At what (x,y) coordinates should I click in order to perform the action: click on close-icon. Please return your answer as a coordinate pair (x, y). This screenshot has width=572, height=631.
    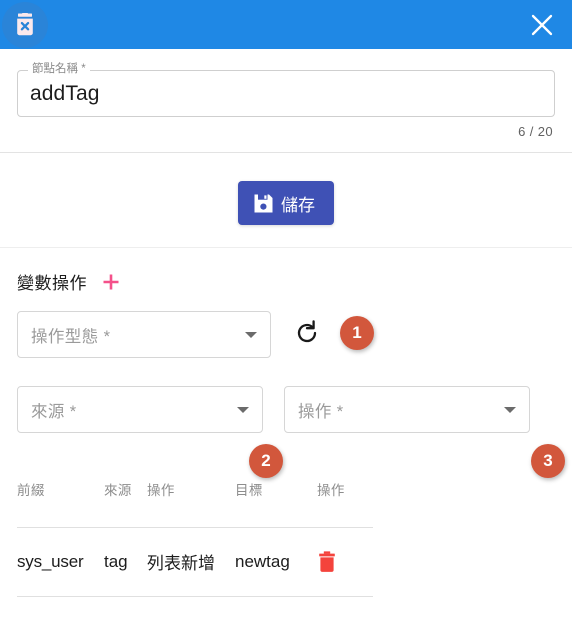
    Looking at the image, I should click on (542, 24).